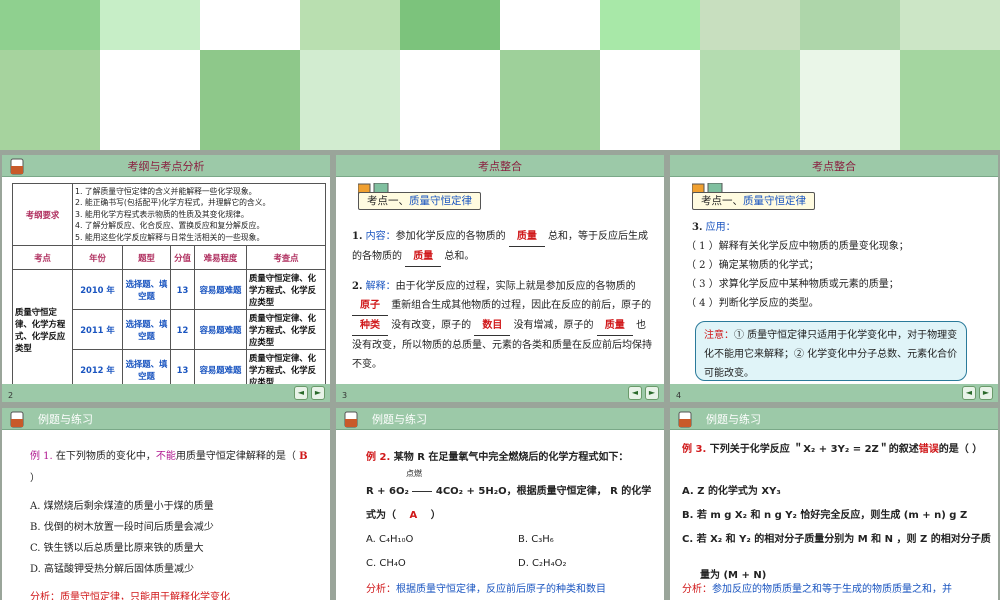 This screenshot has height=600, width=1000. What do you see at coordinates (832, 449) in the screenshot?
I see `question: 例 3. 下列关于化学反应 ＂X₂ + 3Y₂ = 2Z＂的叙述错误的是（ ）` at bounding box center [832, 449].